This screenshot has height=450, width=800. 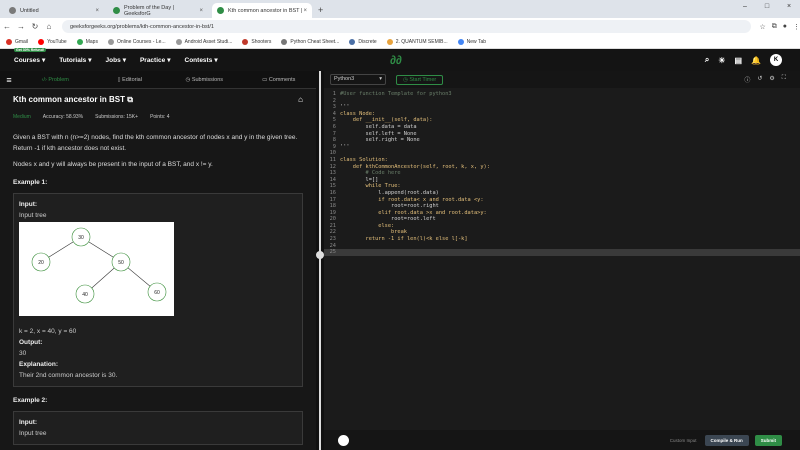 What do you see at coordinates (789, 7) in the screenshot?
I see `close-window-icon: ×` at bounding box center [789, 7].